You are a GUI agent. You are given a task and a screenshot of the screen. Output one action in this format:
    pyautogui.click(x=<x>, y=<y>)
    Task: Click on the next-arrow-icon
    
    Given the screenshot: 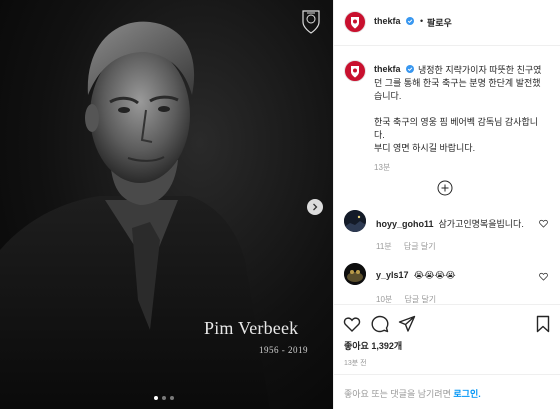 What is the action you would take?
    pyautogui.click(x=315, y=207)
    